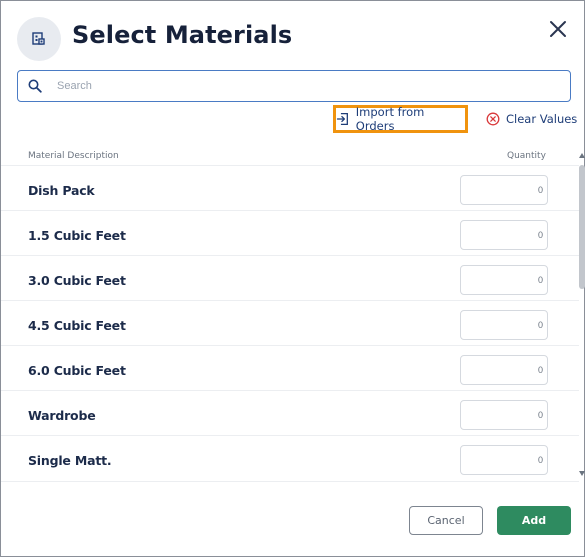  What do you see at coordinates (77, 280) in the screenshot?
I see `material-name: 3.0 Cubic Feet` at bounding box center [77, 280].